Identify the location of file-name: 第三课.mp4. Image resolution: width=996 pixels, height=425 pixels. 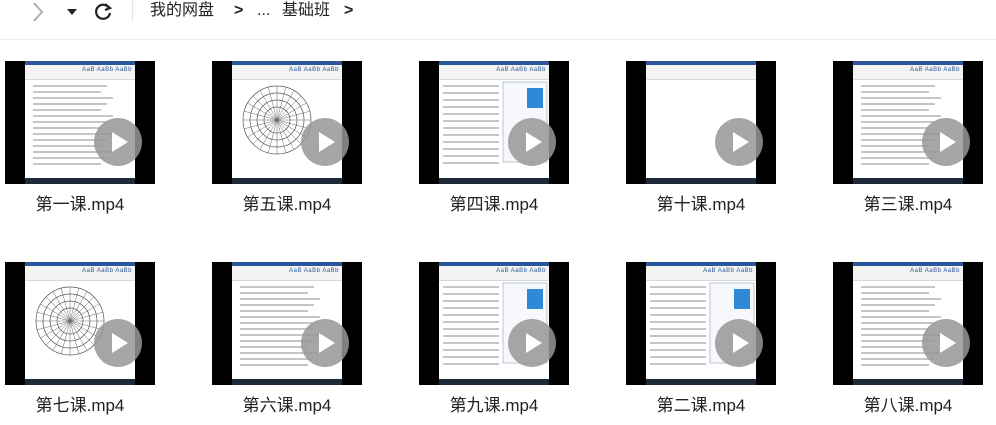
(908, 205).